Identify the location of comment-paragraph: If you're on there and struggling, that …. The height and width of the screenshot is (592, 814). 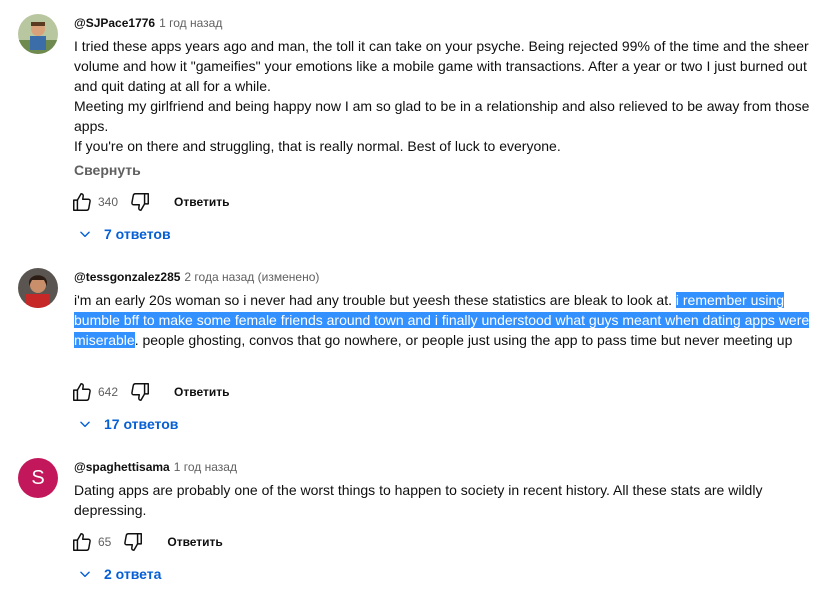
(317, 146).